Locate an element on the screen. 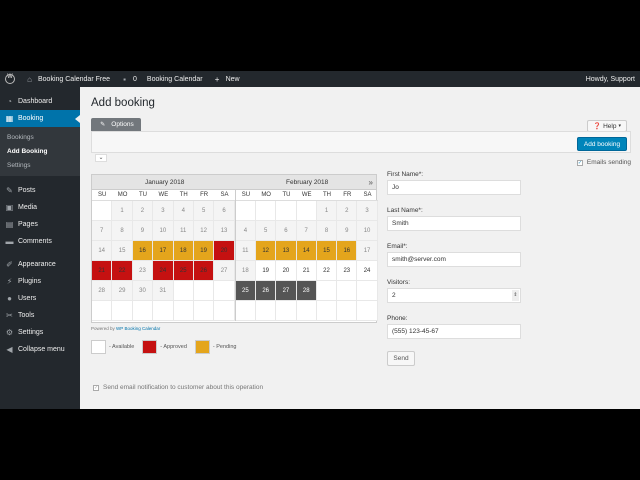 Image resolution: width=640 pixels, height=480 pixels. calendar-day: 3 is located at coordinates (367, 211).